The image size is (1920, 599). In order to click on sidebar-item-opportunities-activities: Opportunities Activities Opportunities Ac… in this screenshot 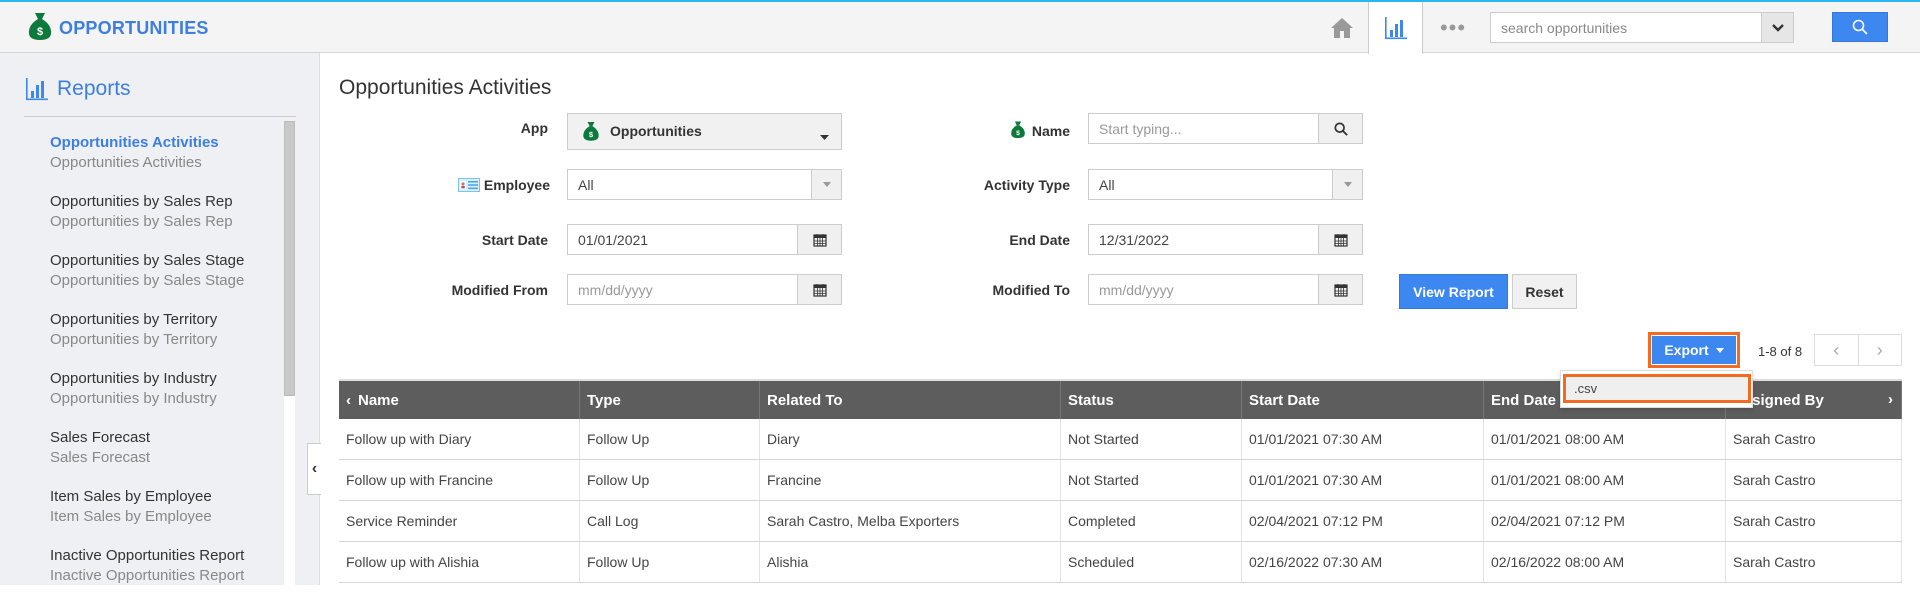, I will do `click(165, 156)`.